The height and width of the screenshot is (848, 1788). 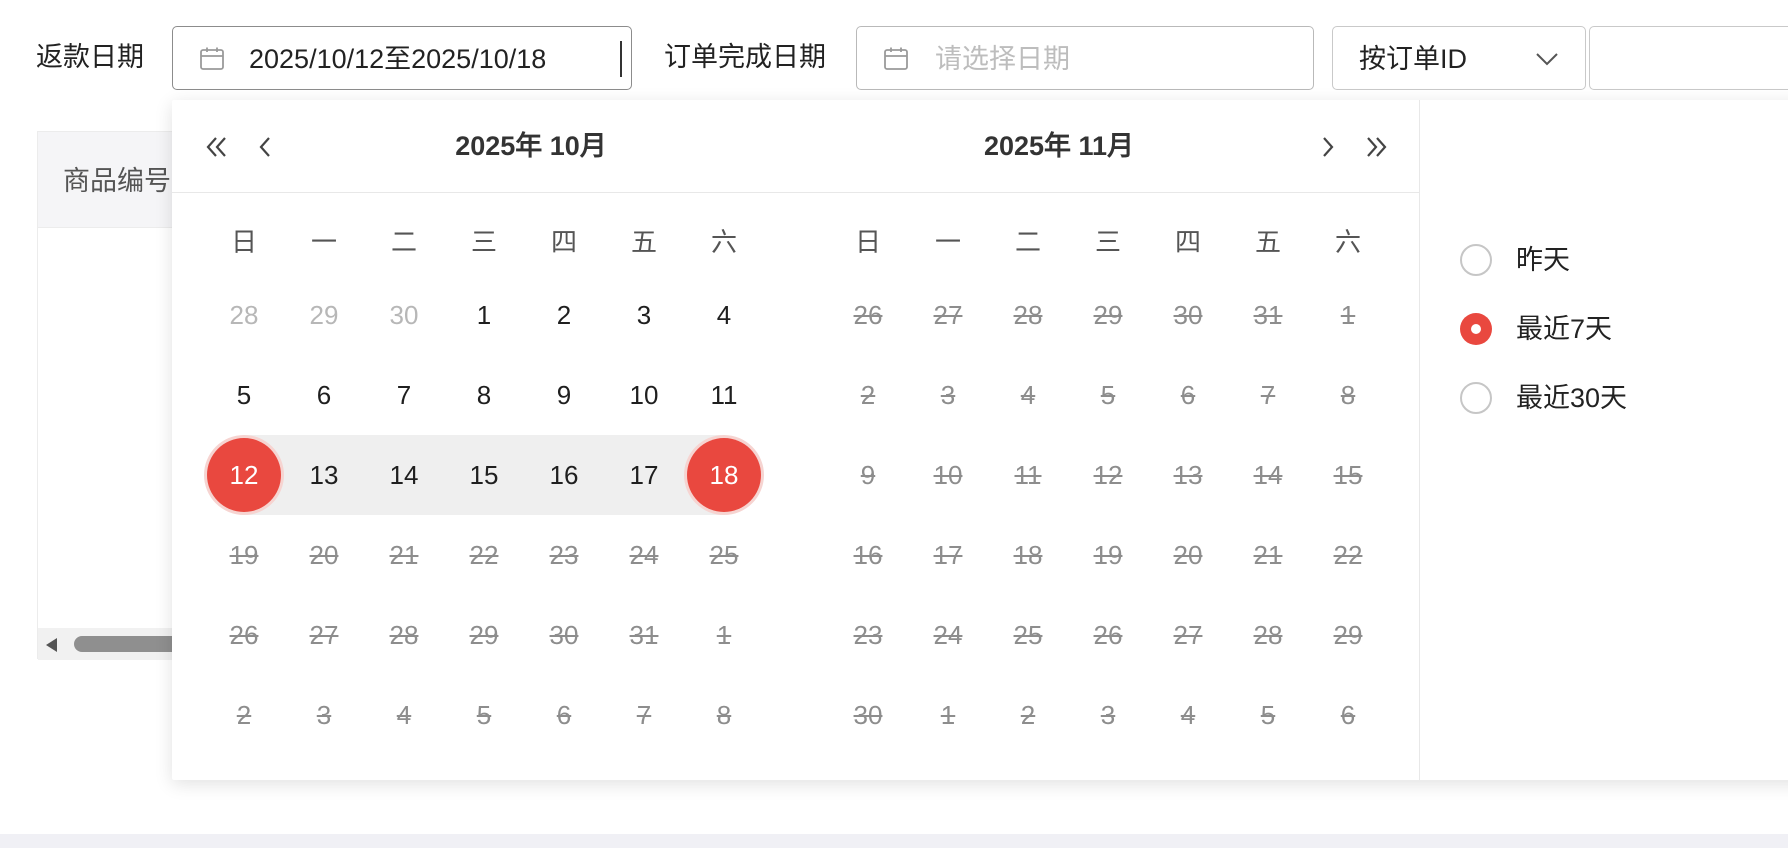 What do you see at coordinates (1476, 329) in the screenshot?
I see `radio-checked-icon` at bounding box center [1476, 329].